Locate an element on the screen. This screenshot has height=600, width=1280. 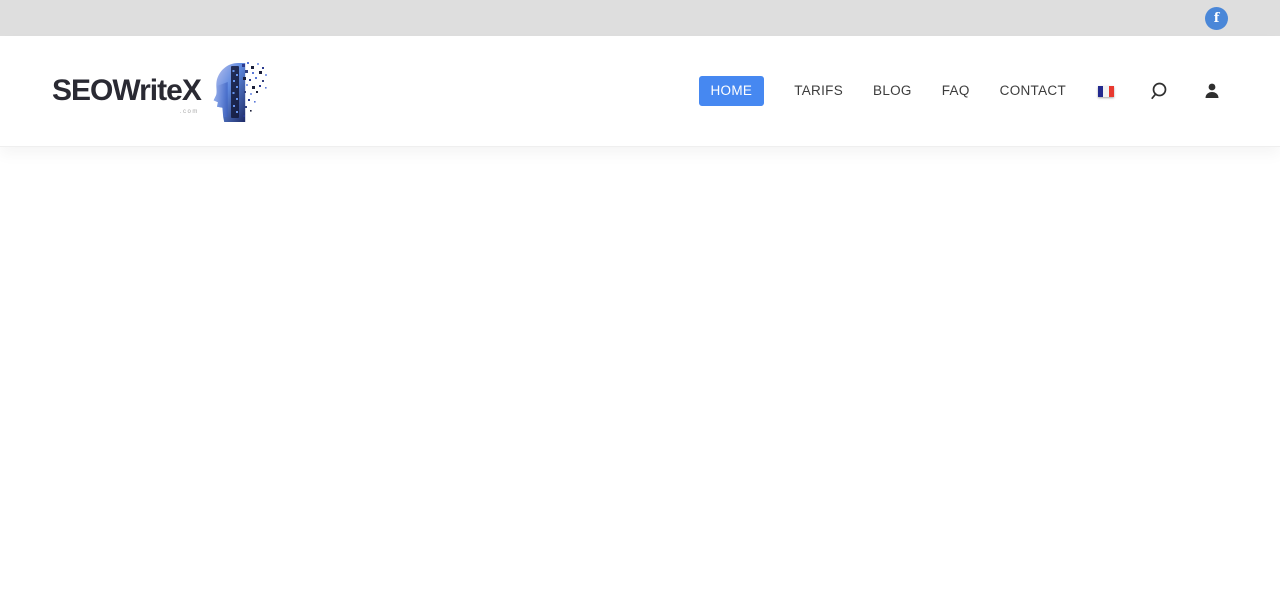
main-nav: HOME TARIFS BLOG FAQ CONTACT is located at coordinates (960, 91).